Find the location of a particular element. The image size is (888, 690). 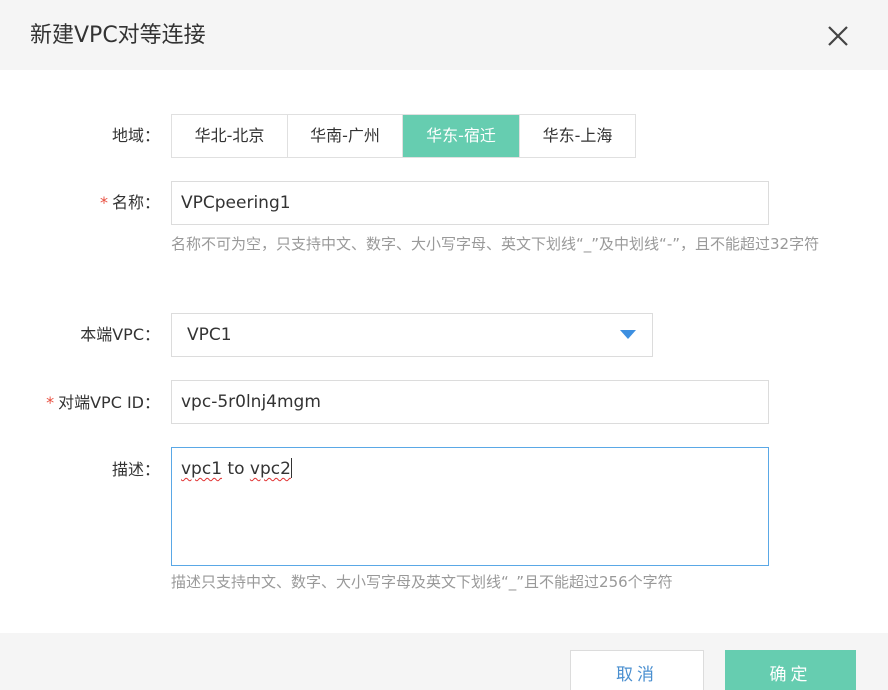

dropdown-arrow-icon is located at coordinates (628, 334).